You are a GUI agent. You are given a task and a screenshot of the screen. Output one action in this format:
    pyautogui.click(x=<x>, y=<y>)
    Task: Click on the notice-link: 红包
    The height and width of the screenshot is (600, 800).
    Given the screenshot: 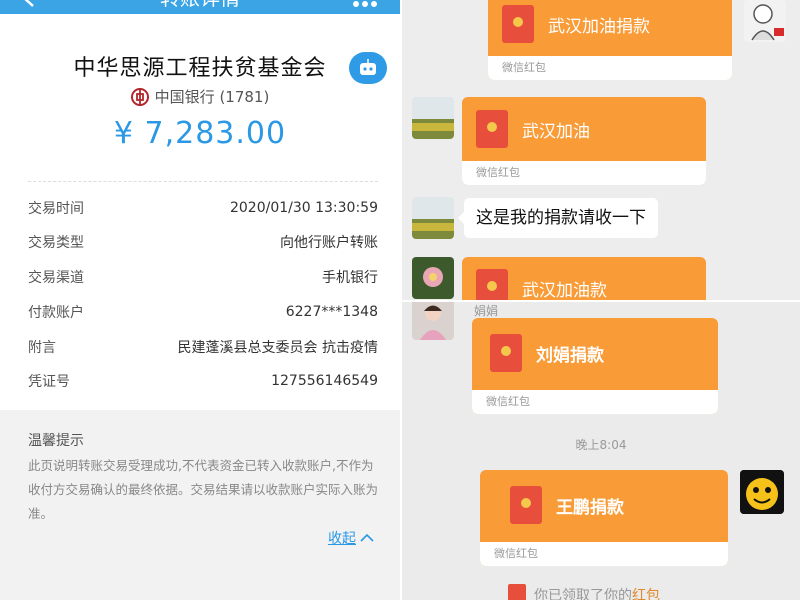 What is the action you would take?
    pyautogui.click(x=646, y=594)
    